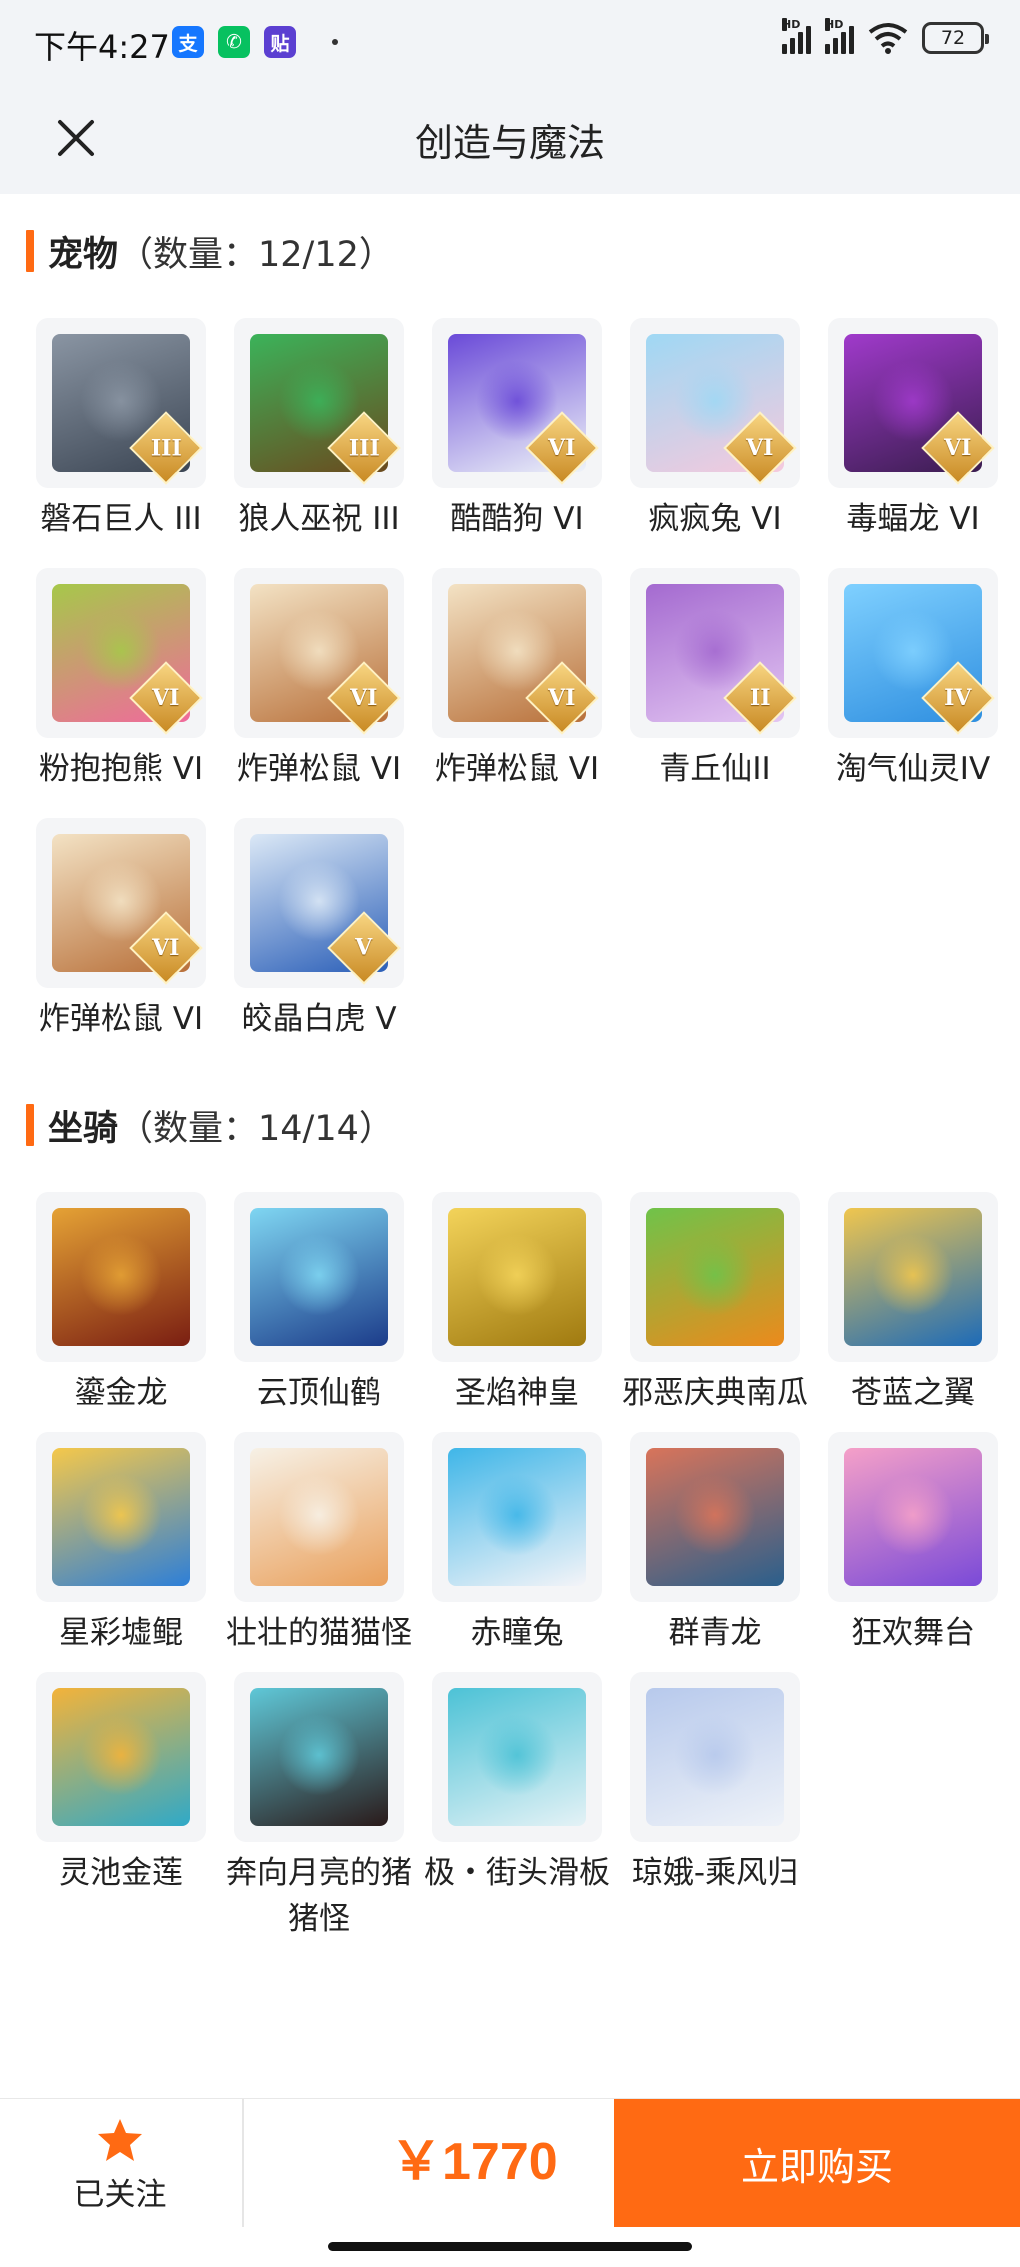 The height and width of the screenshot is (2267, 1020). What do you see at coordinates (120, 2140) in the screenshot?
I see `star-icon` at bounding box center [120, 2140].